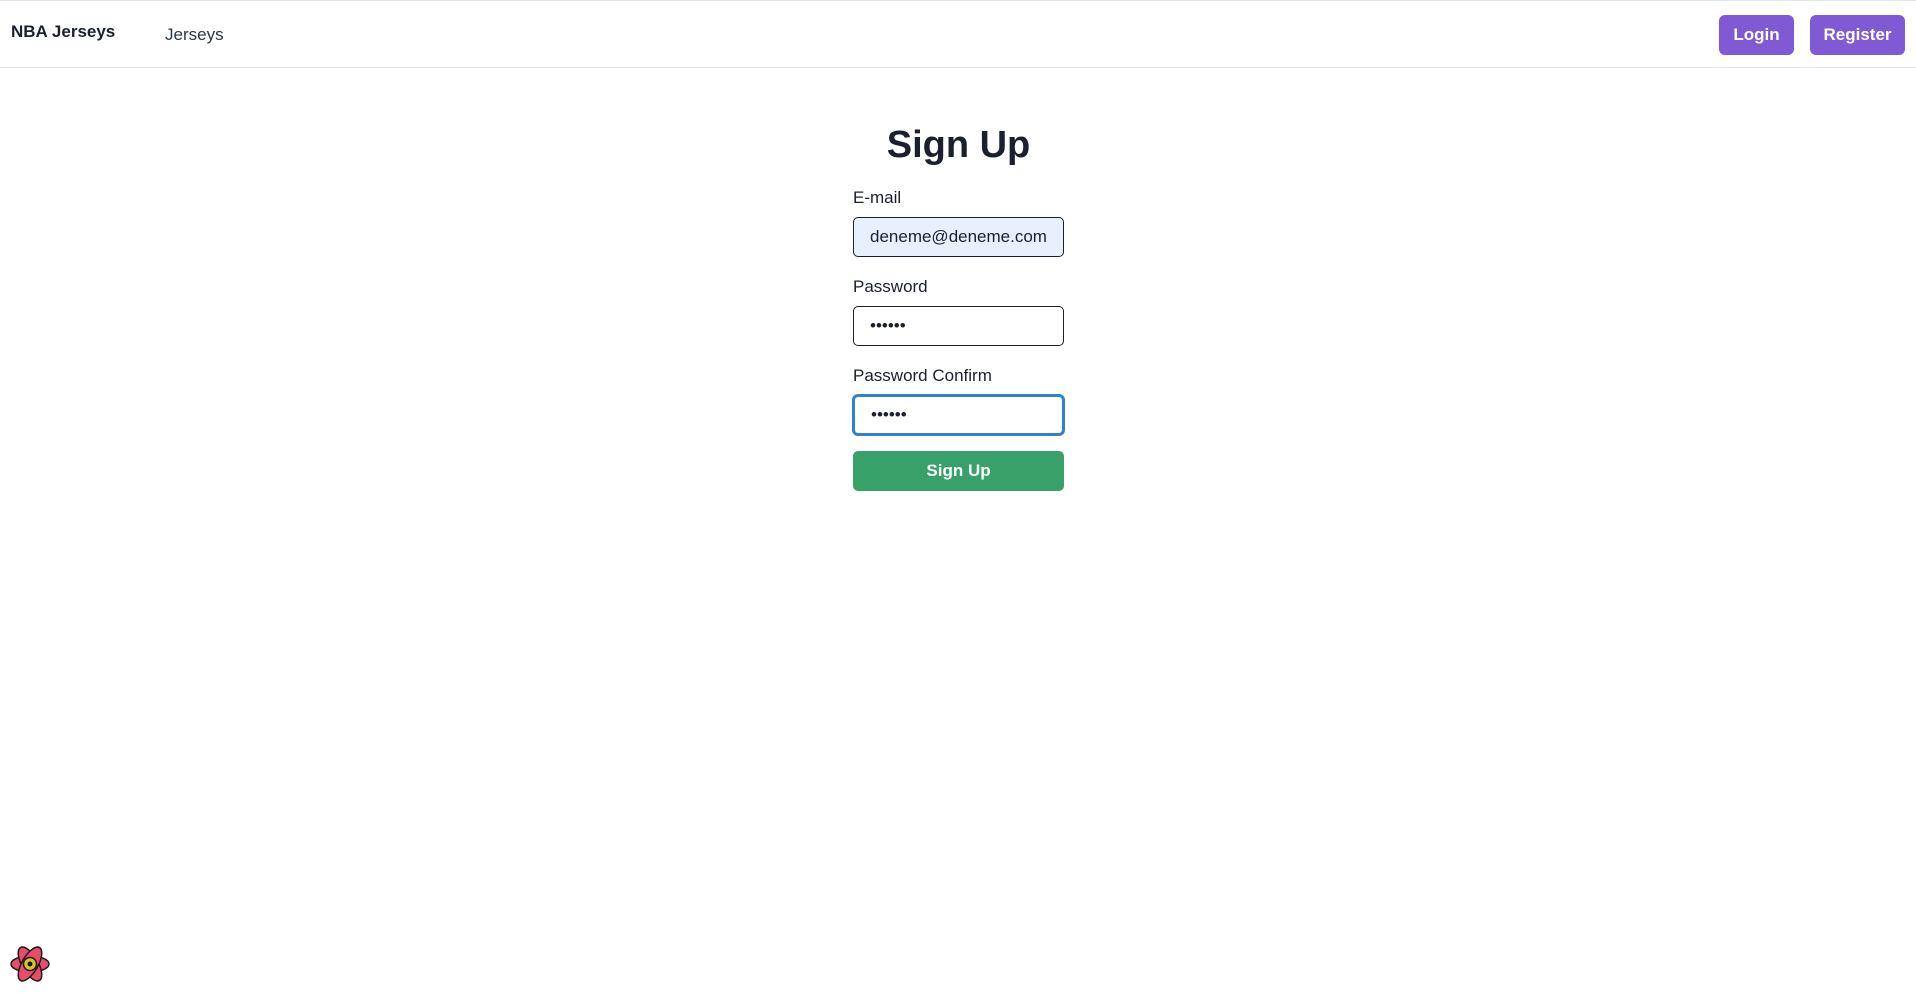 The width and height of the screenshot is (1916, 994). I want to click on password-confirm-group: Password Confirm, so click(958, 400).